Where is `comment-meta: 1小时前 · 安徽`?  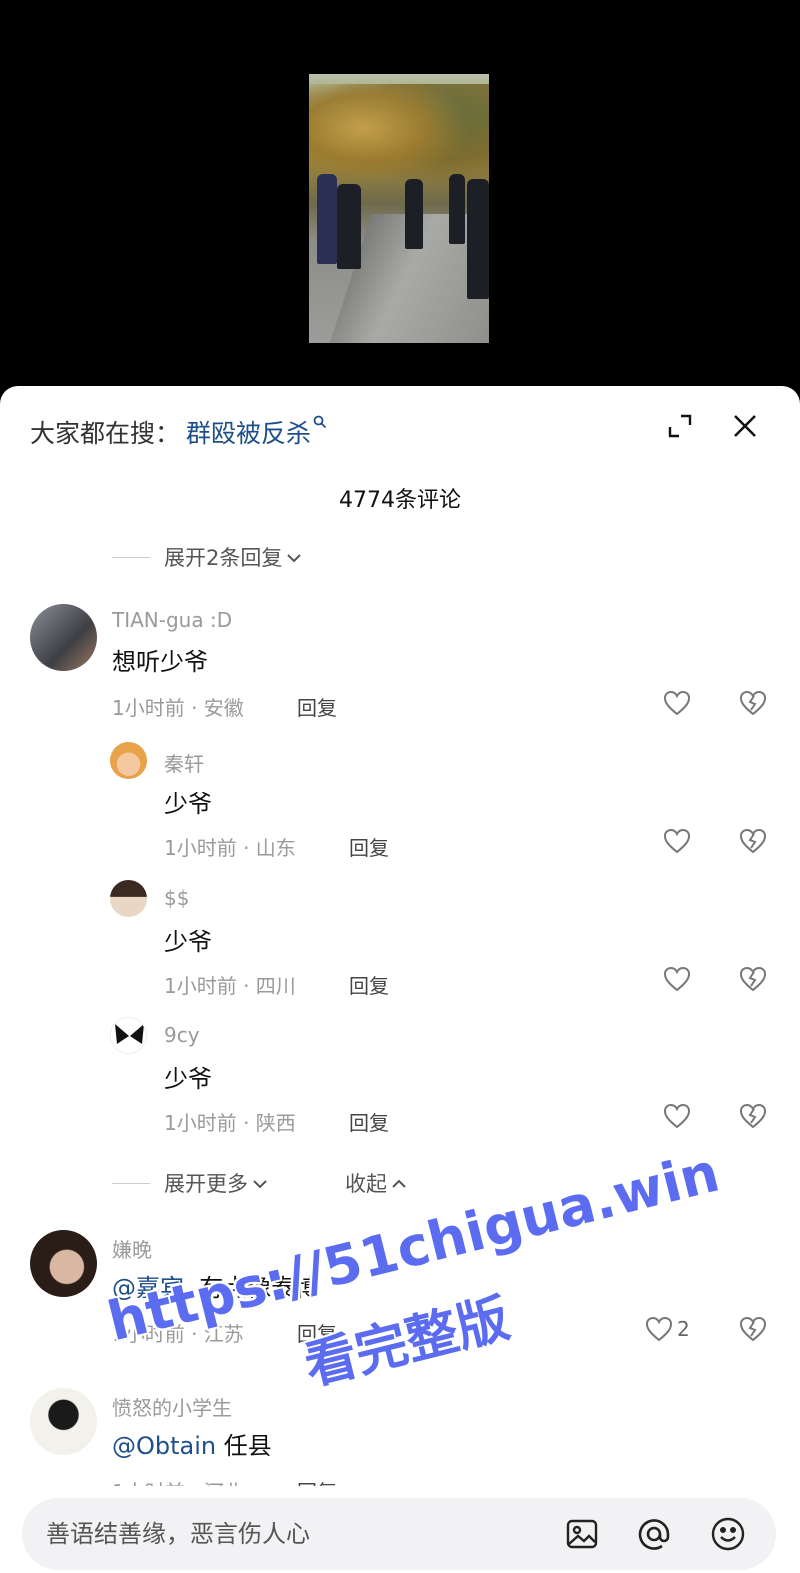 comment-meta: 1小时前 · 安徽 is located at coordinates (178, 708).